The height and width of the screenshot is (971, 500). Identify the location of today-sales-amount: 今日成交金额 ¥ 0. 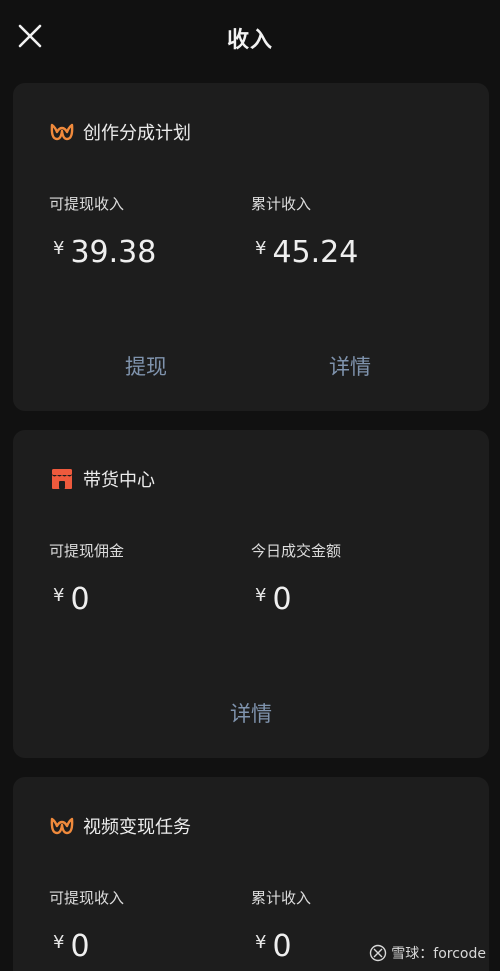
(351, 578).